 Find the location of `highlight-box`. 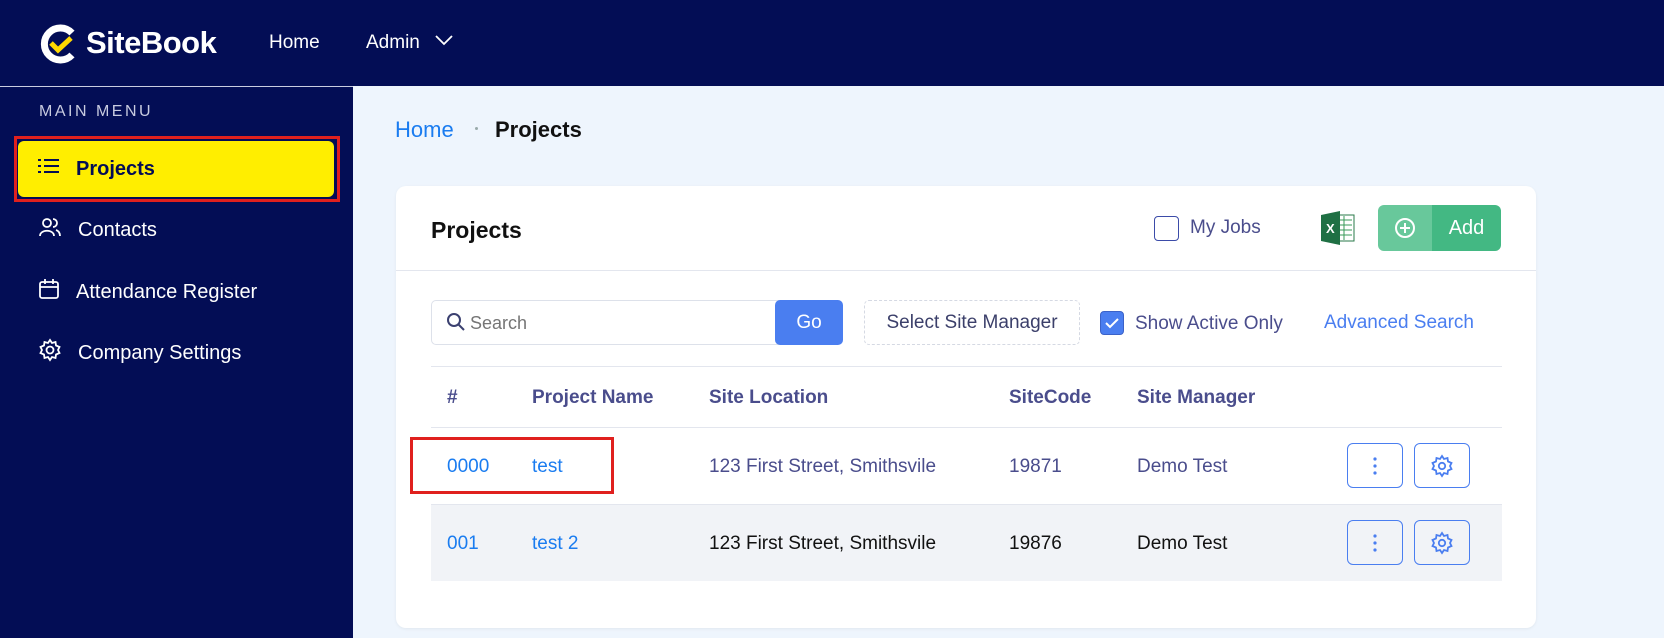

highlight-box is located at coordinates (512, 465).